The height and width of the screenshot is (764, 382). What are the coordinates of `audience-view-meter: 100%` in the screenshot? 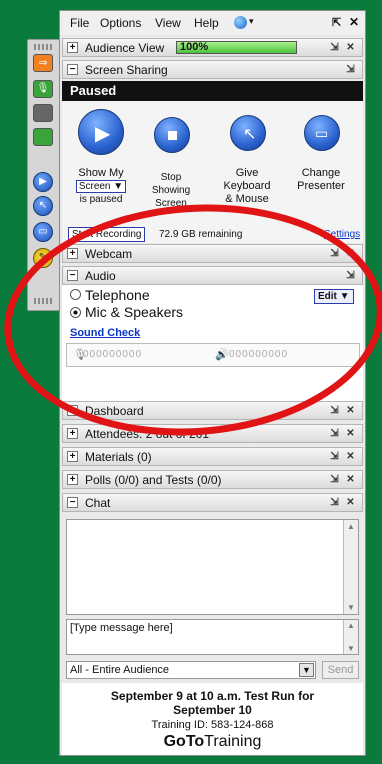 It's located at (236, 47).